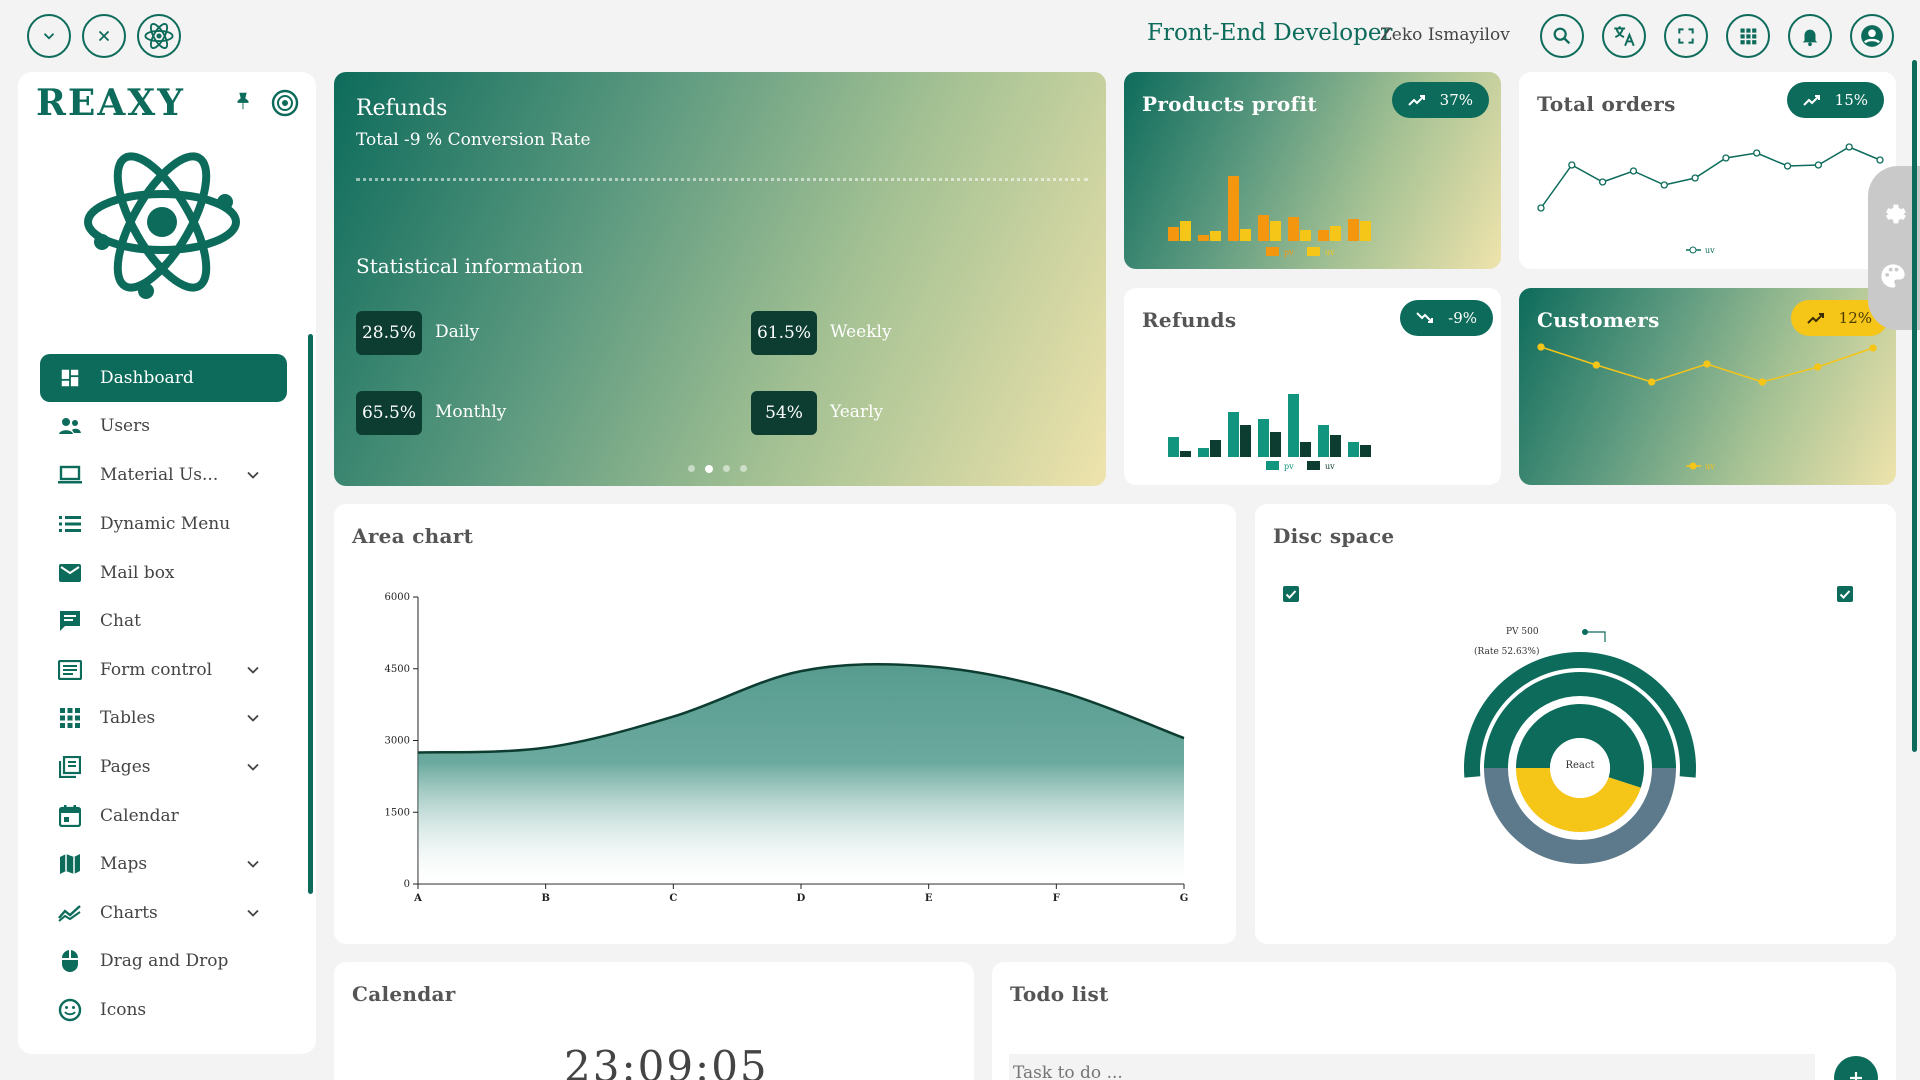 Image resolution: width=1920 pixels, height=1080 pixels. I want to click on profile-button, so click(1872, 36).